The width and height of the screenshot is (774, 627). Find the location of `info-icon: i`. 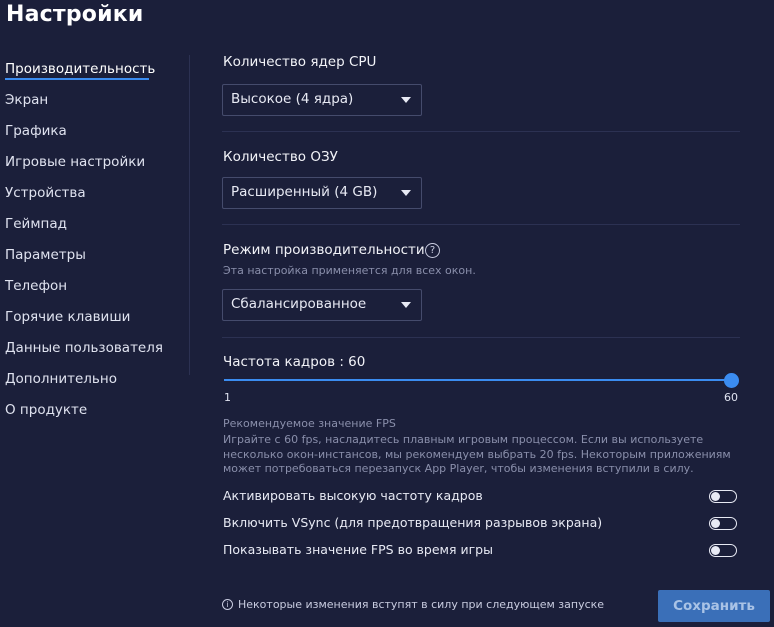

info-icon: i is located at coordinates (227, 604).